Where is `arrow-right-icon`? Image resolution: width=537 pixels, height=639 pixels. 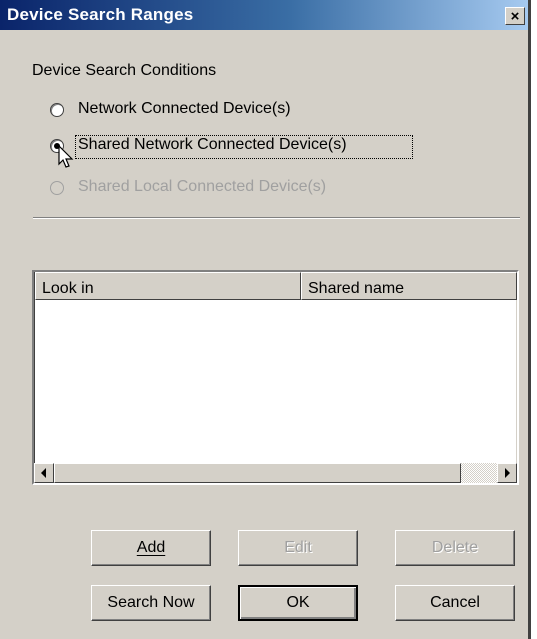 arrow-right-icon is located at coordinates (507, 473).